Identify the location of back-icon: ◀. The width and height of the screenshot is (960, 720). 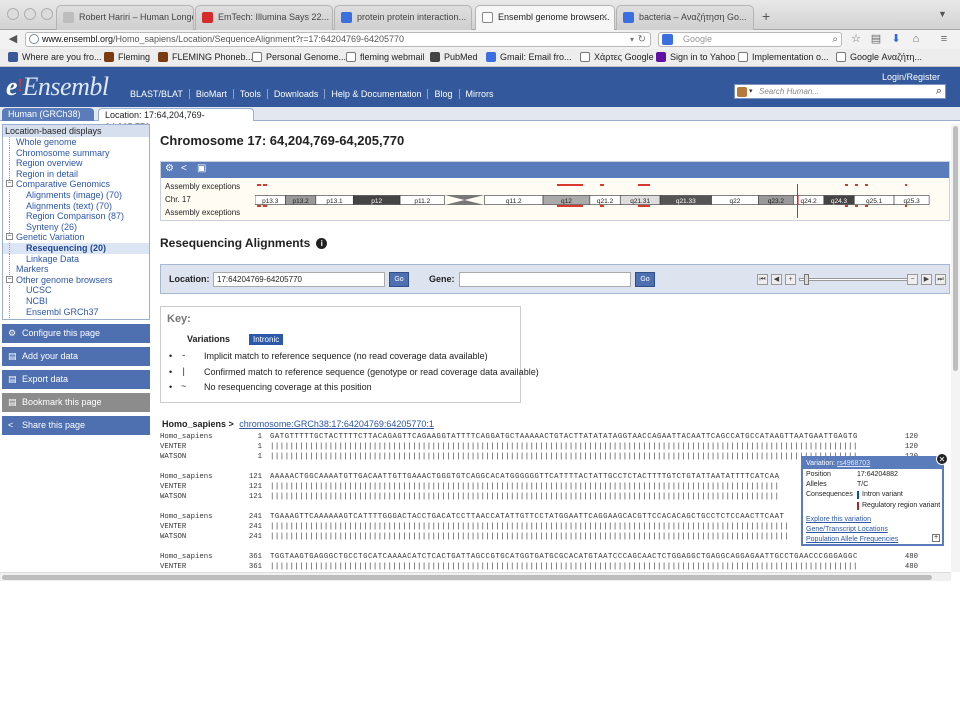
(13, 39).